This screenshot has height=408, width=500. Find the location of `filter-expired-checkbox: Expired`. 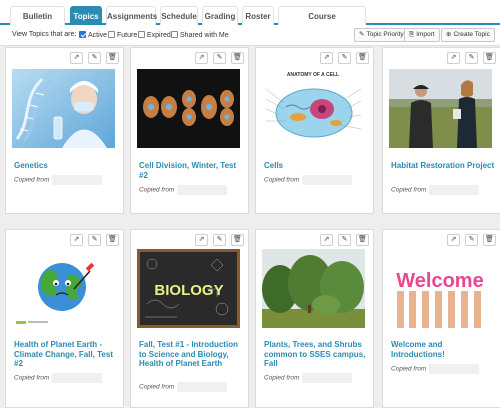

filter-expired-checkbox: Expired is located at coordinates (154, 35).